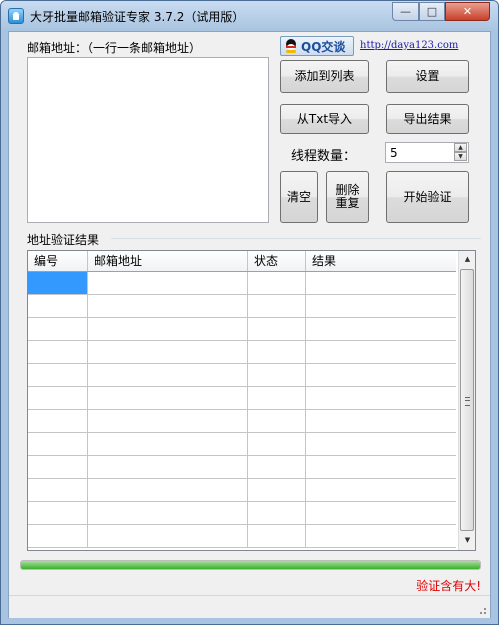 The height and width of the screenshot is (625, 499). Describe the element at coordinates (460, 156) in the screenshot. I see `spin-down-arrow-icon: ▼` at that location.